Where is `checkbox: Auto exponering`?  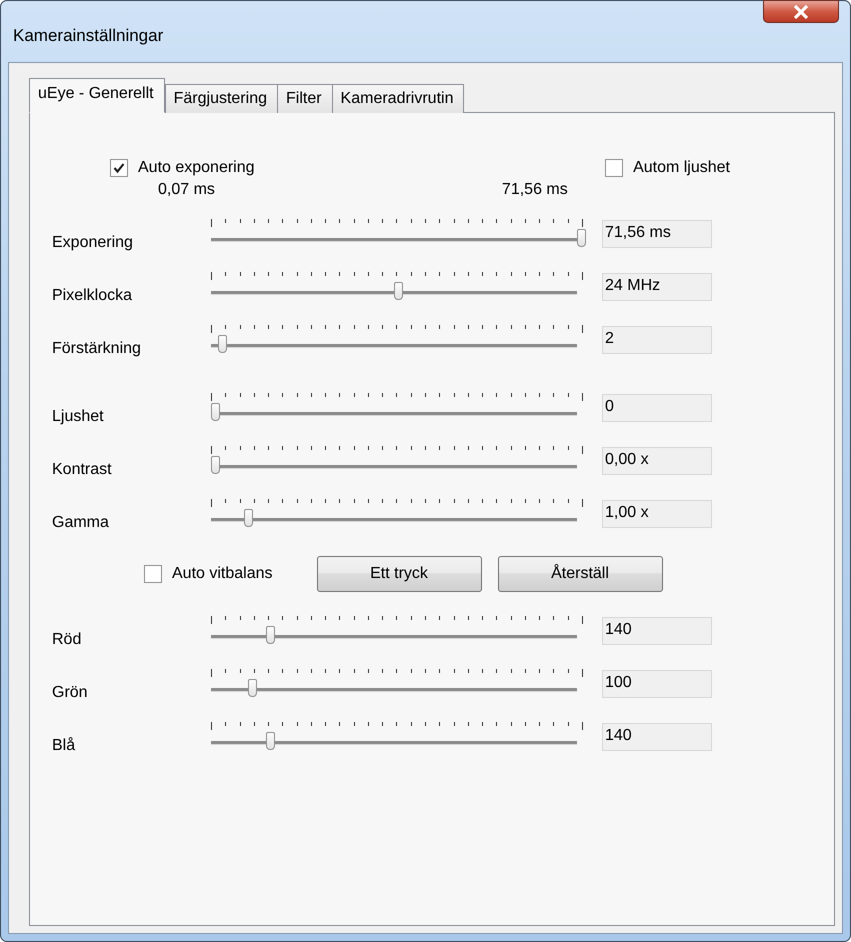 checkbox: Auto exponering is located at coordinates (182, 168).